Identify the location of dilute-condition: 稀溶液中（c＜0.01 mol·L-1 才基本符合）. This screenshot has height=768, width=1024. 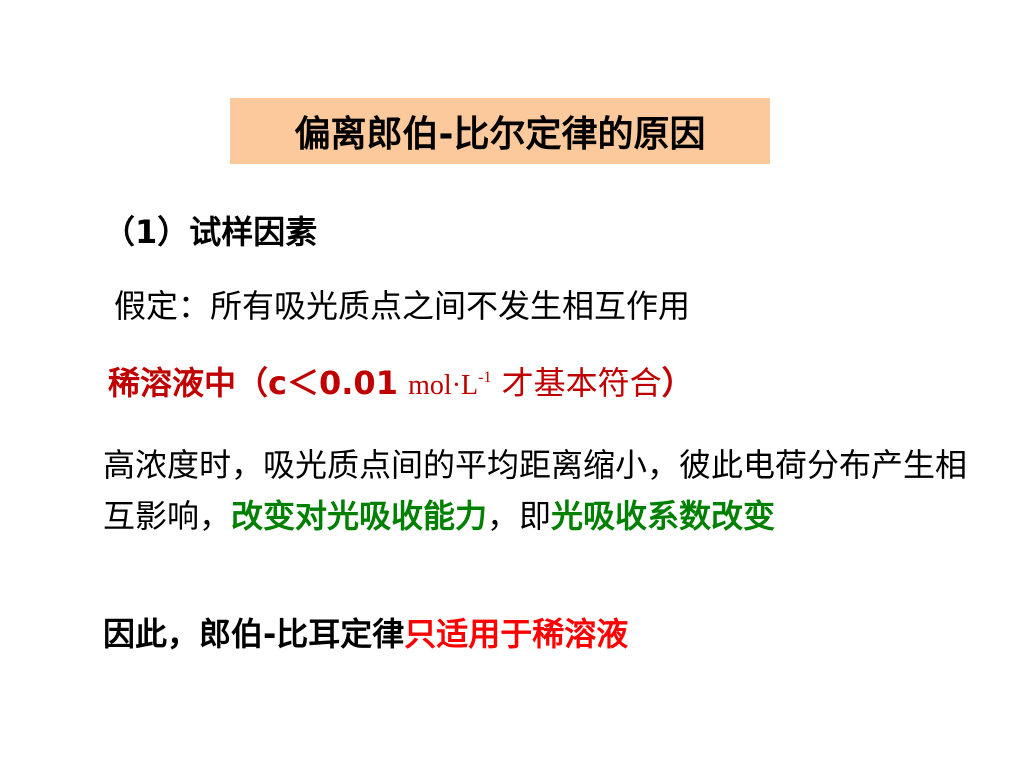
(401, 381).